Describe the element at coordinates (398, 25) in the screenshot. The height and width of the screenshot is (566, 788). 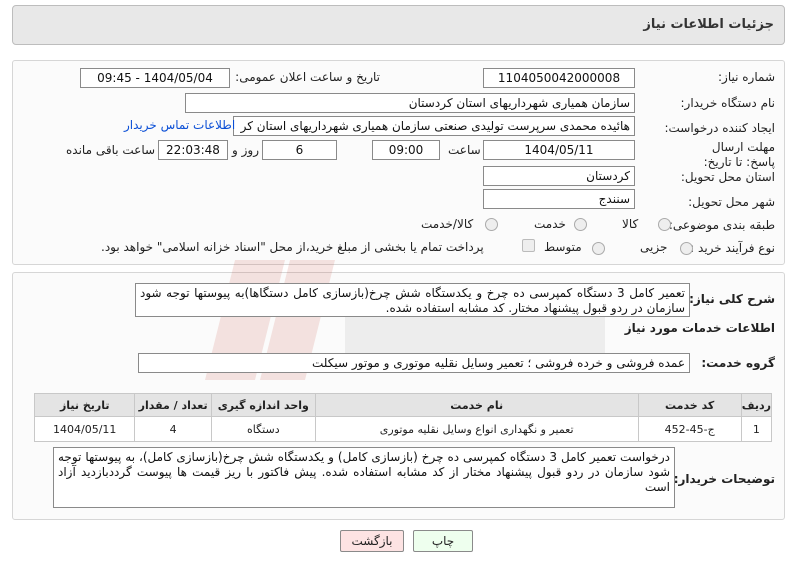
I see `page-header: جزئیات اطلاعات نیاز` at that location.